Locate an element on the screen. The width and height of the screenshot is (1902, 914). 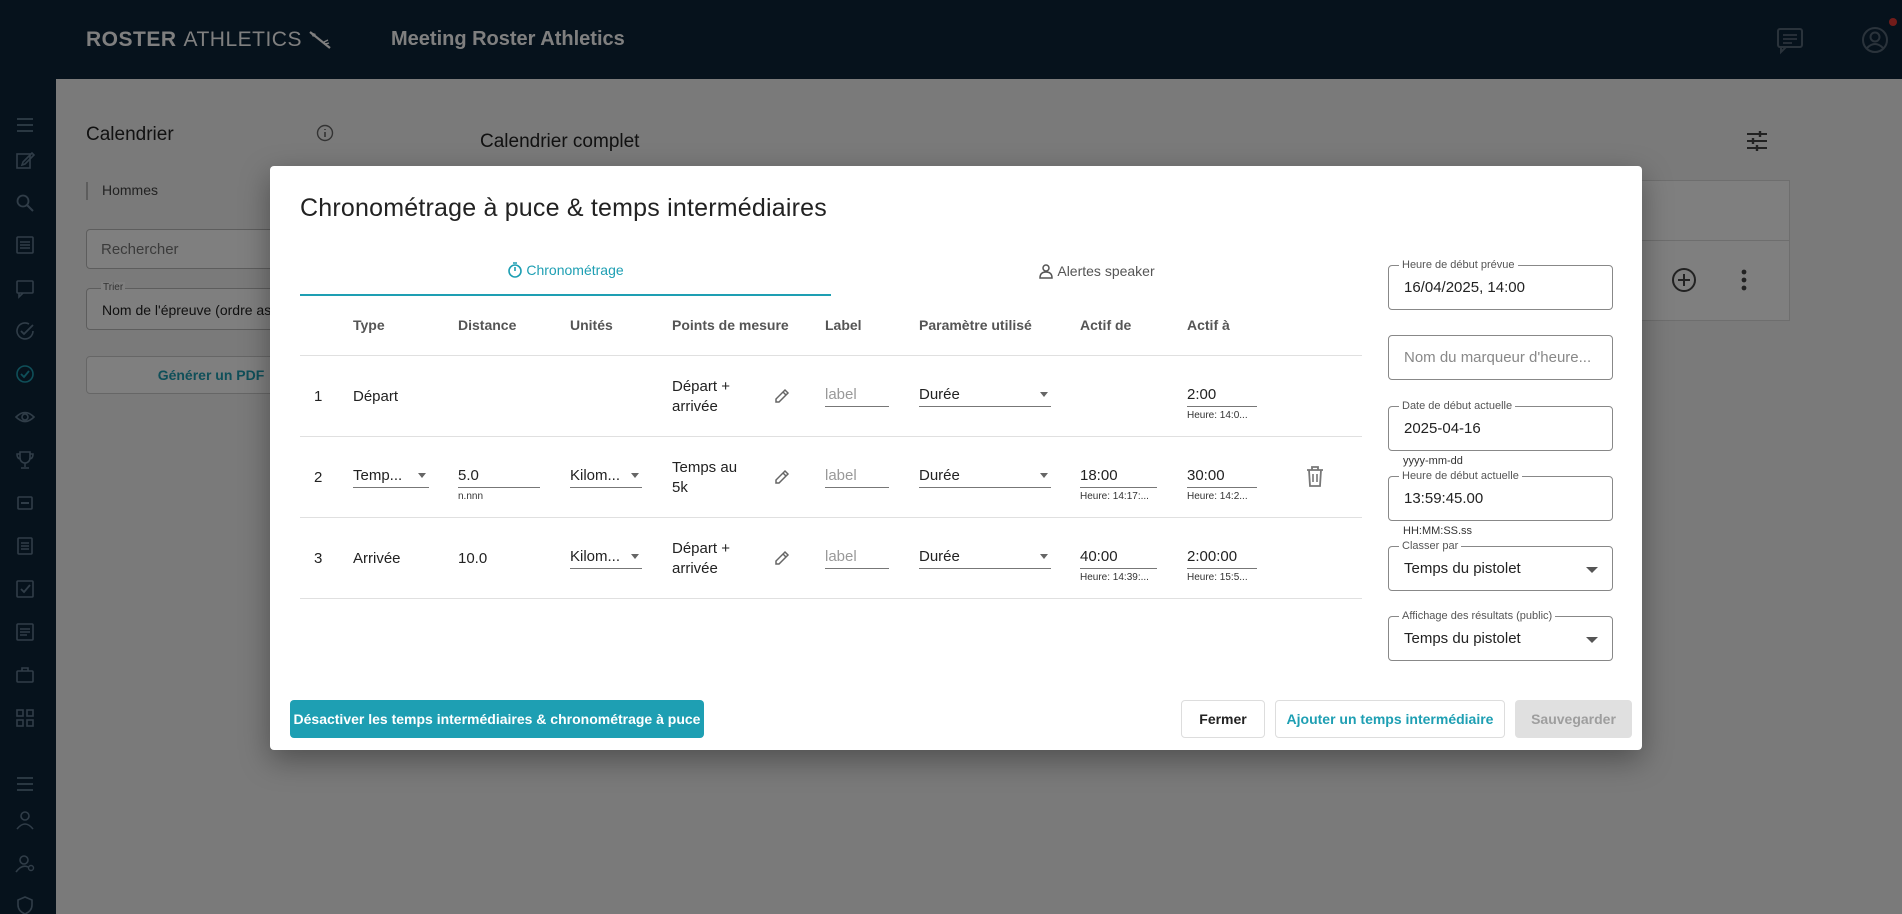
active-from-input: 18:00 is located at coordinates (1118, 476).